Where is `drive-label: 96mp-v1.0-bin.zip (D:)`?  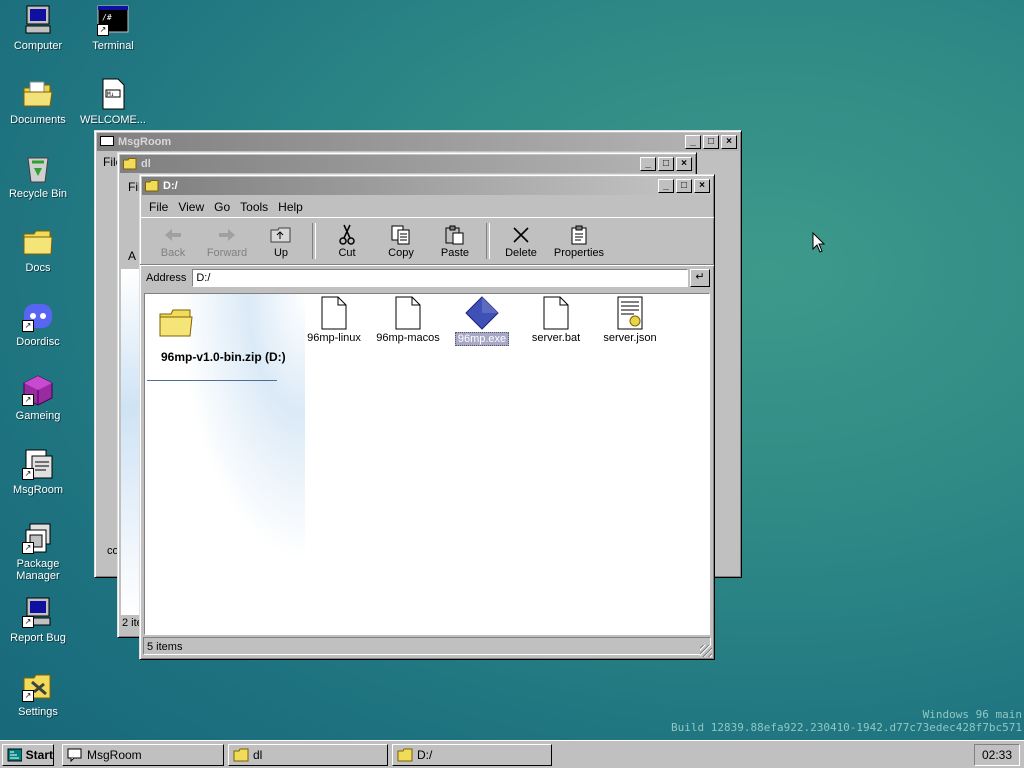 drive-label: 96mp-v1.0-bin.zip (D:) is located at coordinates (223, 357).